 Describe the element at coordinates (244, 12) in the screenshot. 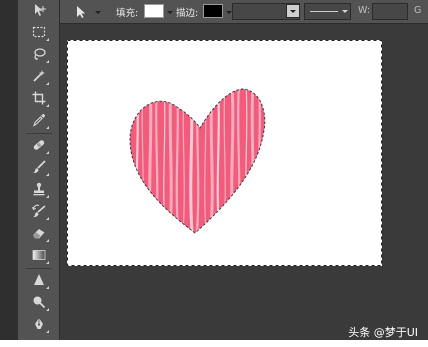

I see `options-bar: 填充: 描边: W: G` at that location.